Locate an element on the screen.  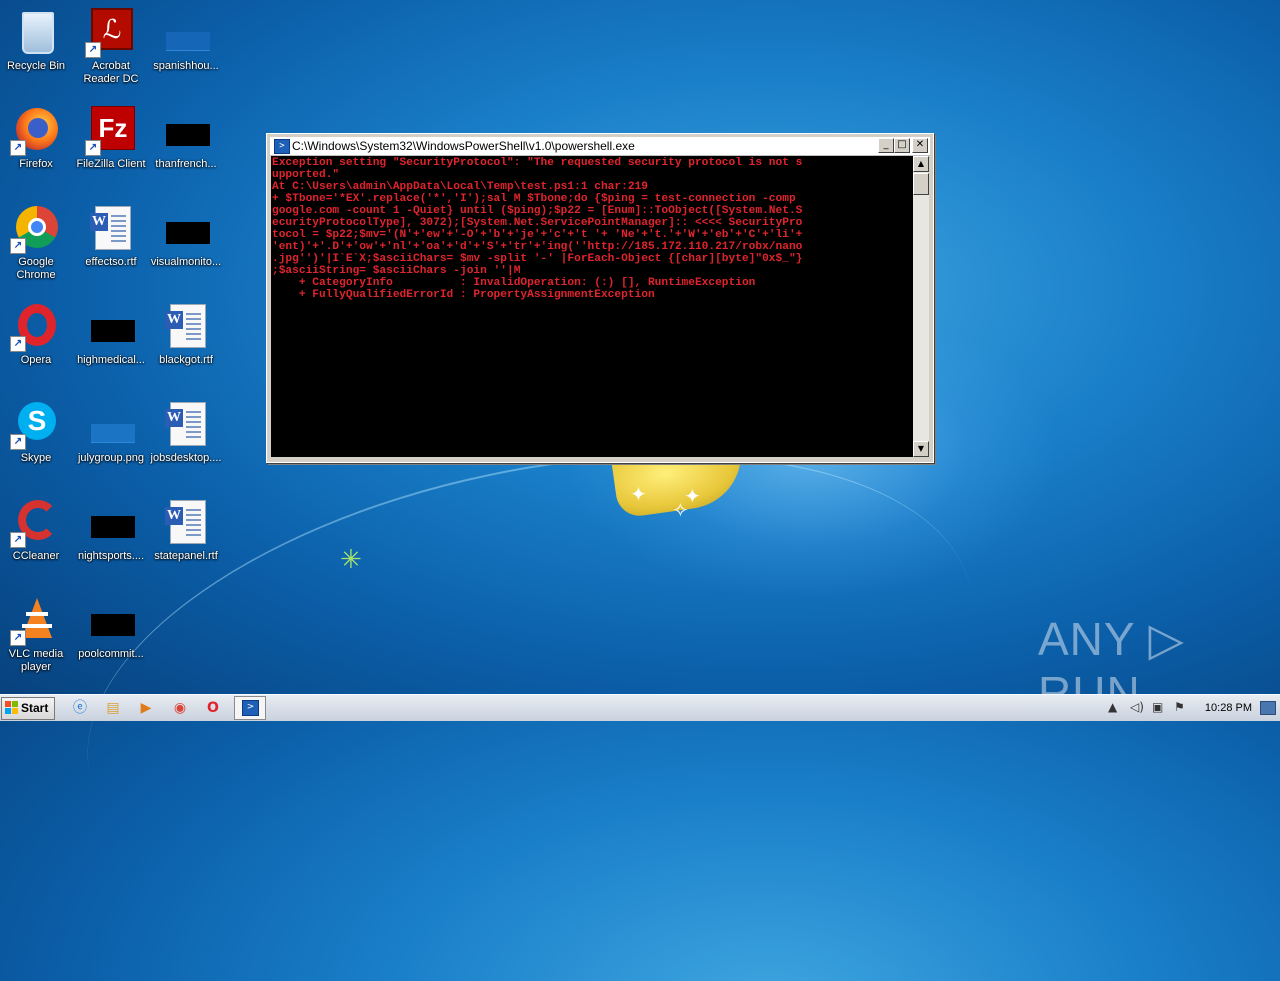
system-tray: ▲ ◁) ▣ ⚑ 10:28 PM is located at coordinates (1190, 708).